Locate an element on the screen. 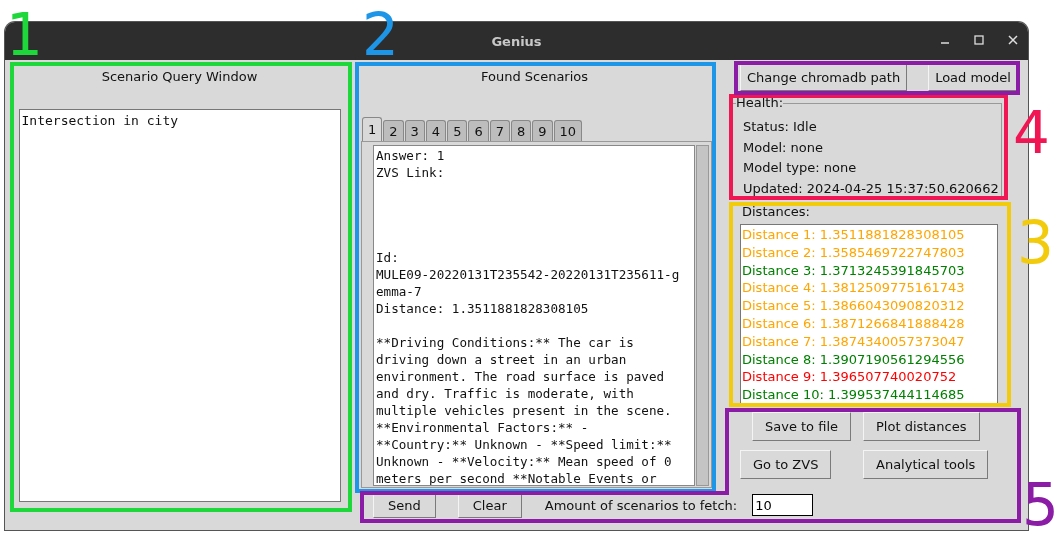 This screenshot has width=1061, height=536. distance-item: Distance 10: 1.399537444114685 is located at coordinates (869, 395).